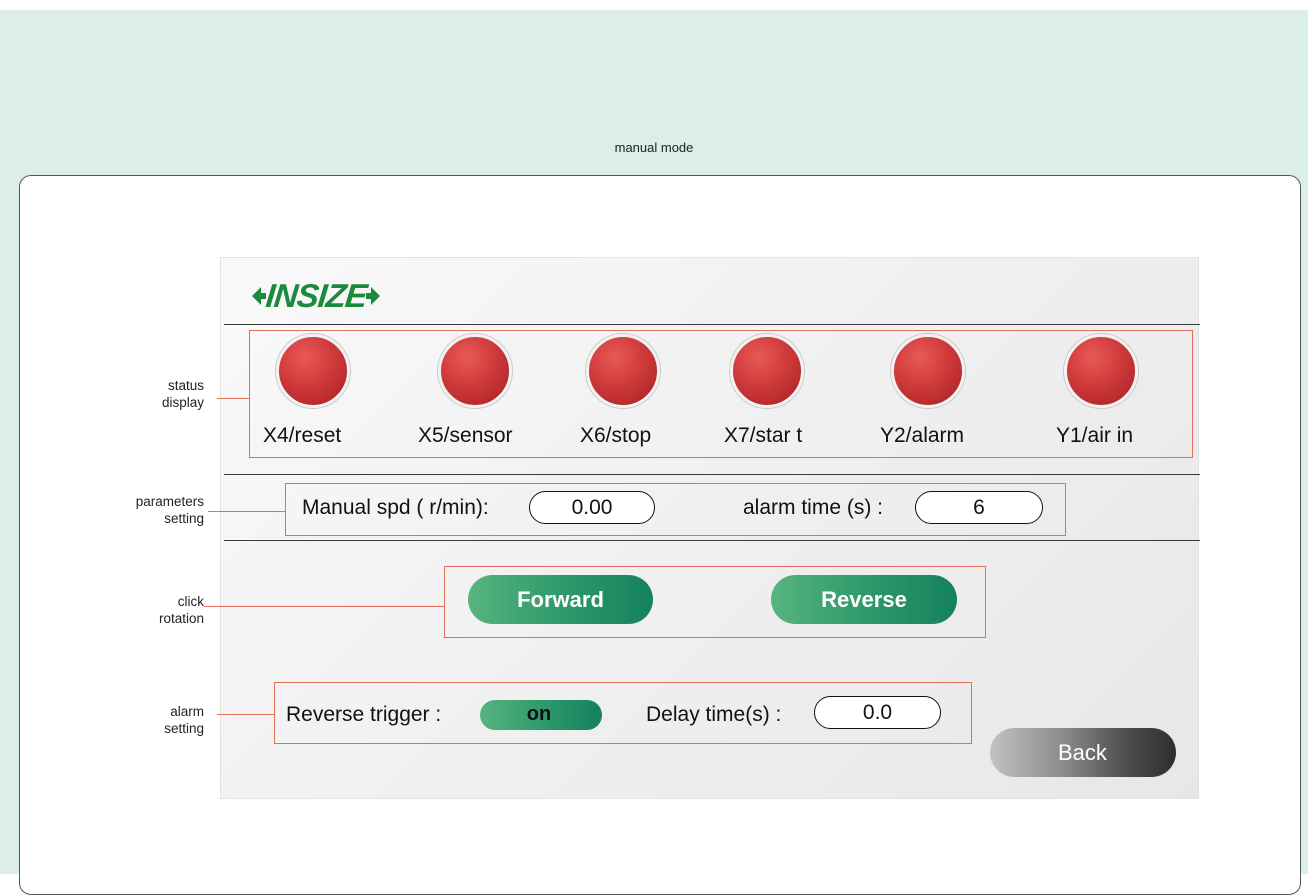 The height and width of the screenshot is (895, 1308). I want to click on status-lamp-x7, so click(767, 371).